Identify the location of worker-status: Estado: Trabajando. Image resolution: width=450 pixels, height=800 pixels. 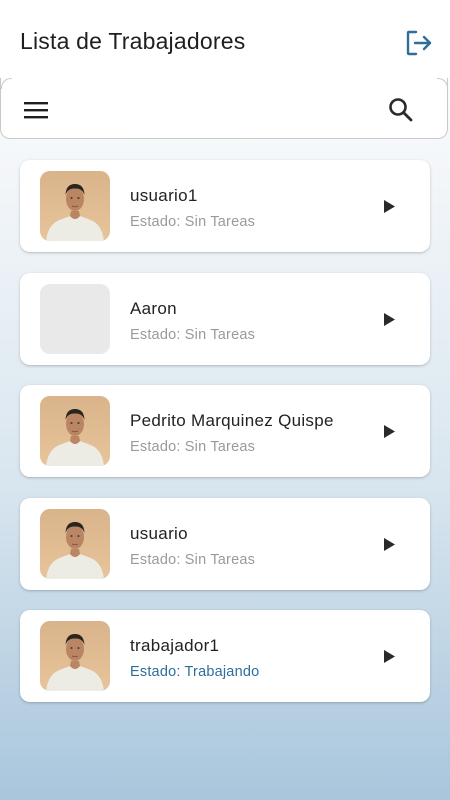
(195, 672).